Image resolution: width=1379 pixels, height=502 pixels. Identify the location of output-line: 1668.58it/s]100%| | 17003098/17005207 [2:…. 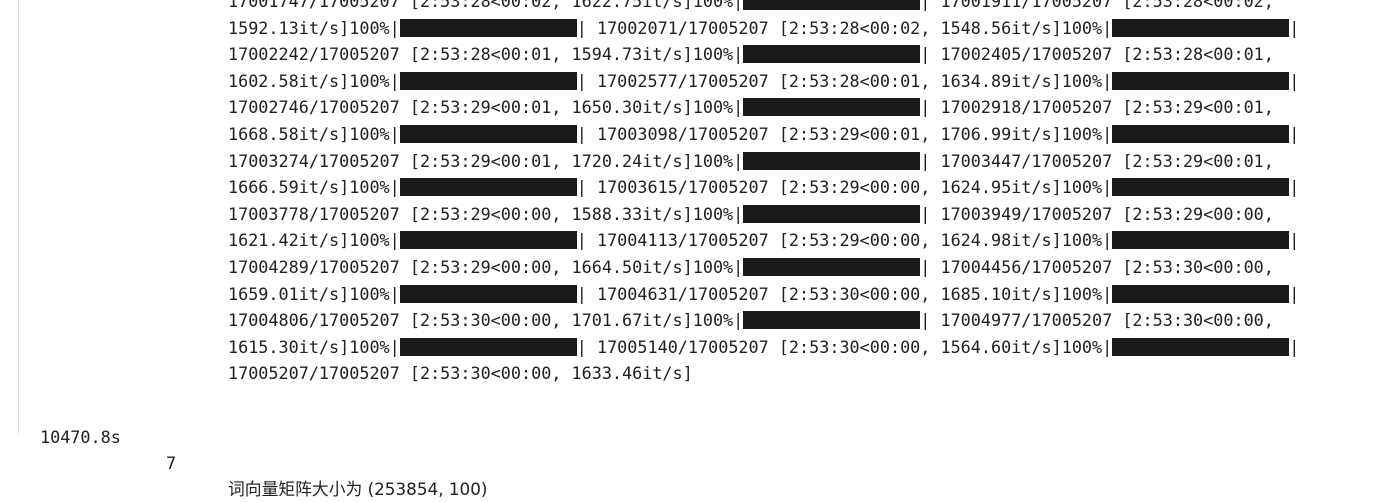
(795, 134).